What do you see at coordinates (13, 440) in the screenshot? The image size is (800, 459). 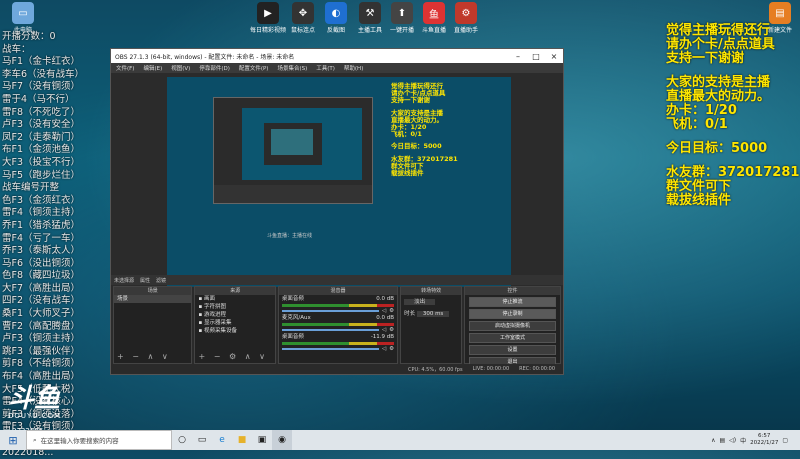 I see `windows-start-icon: ⊞` at bounding box center [13, 440].